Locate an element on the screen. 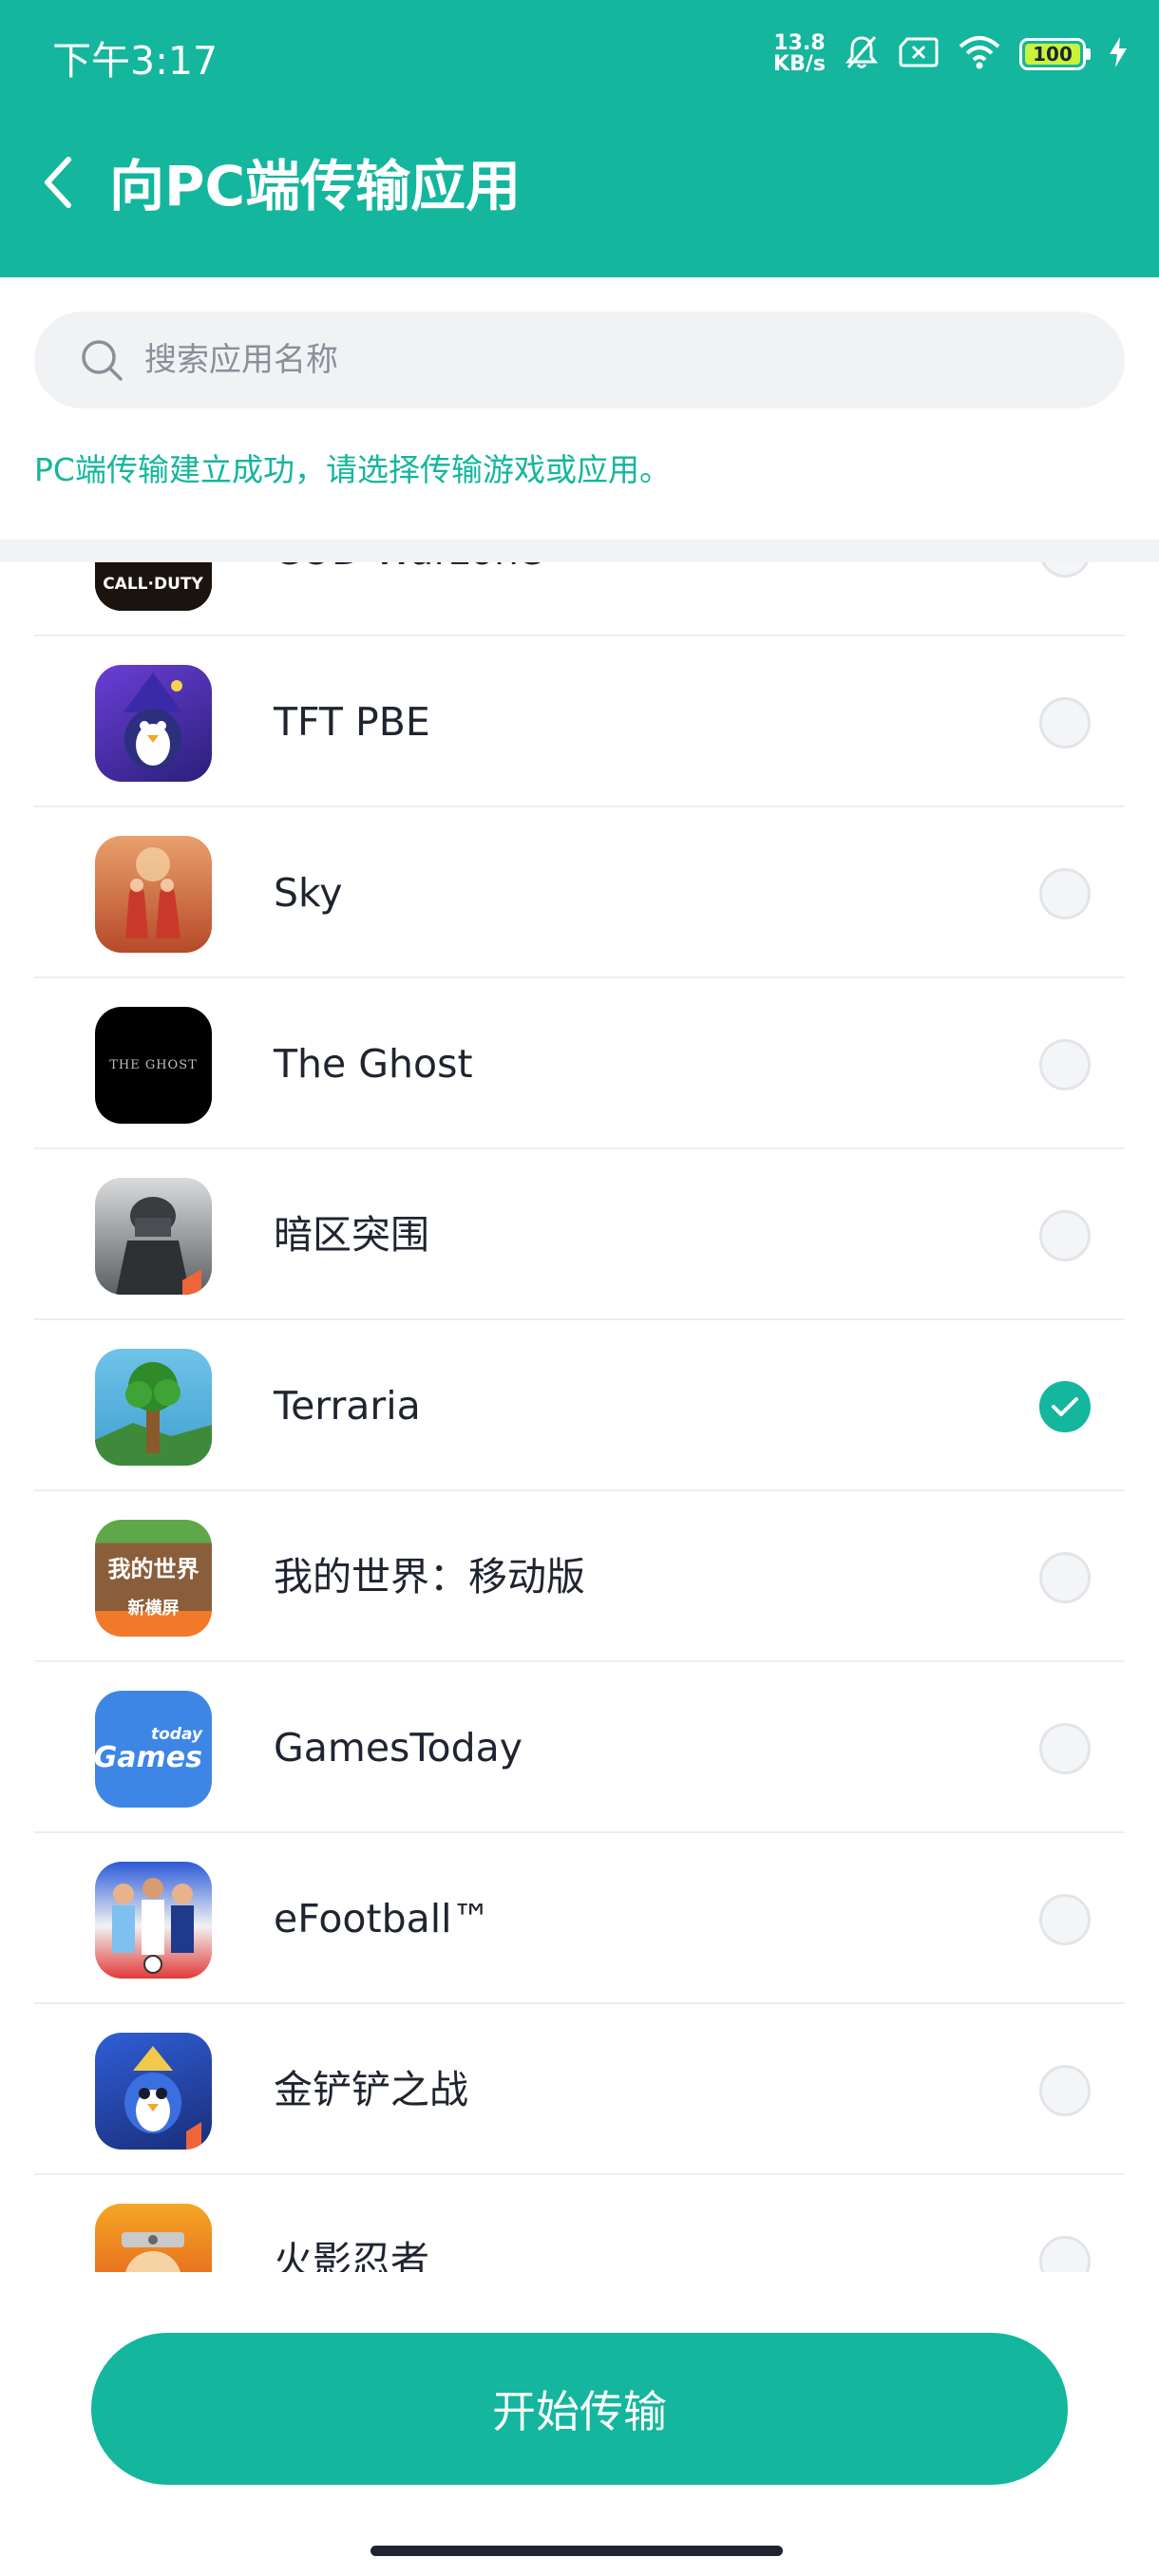 The height and width of the screenshot is (2576, 1159). call-of-duty-icon: CALL·DUTY is located at coordinates (153, 586).